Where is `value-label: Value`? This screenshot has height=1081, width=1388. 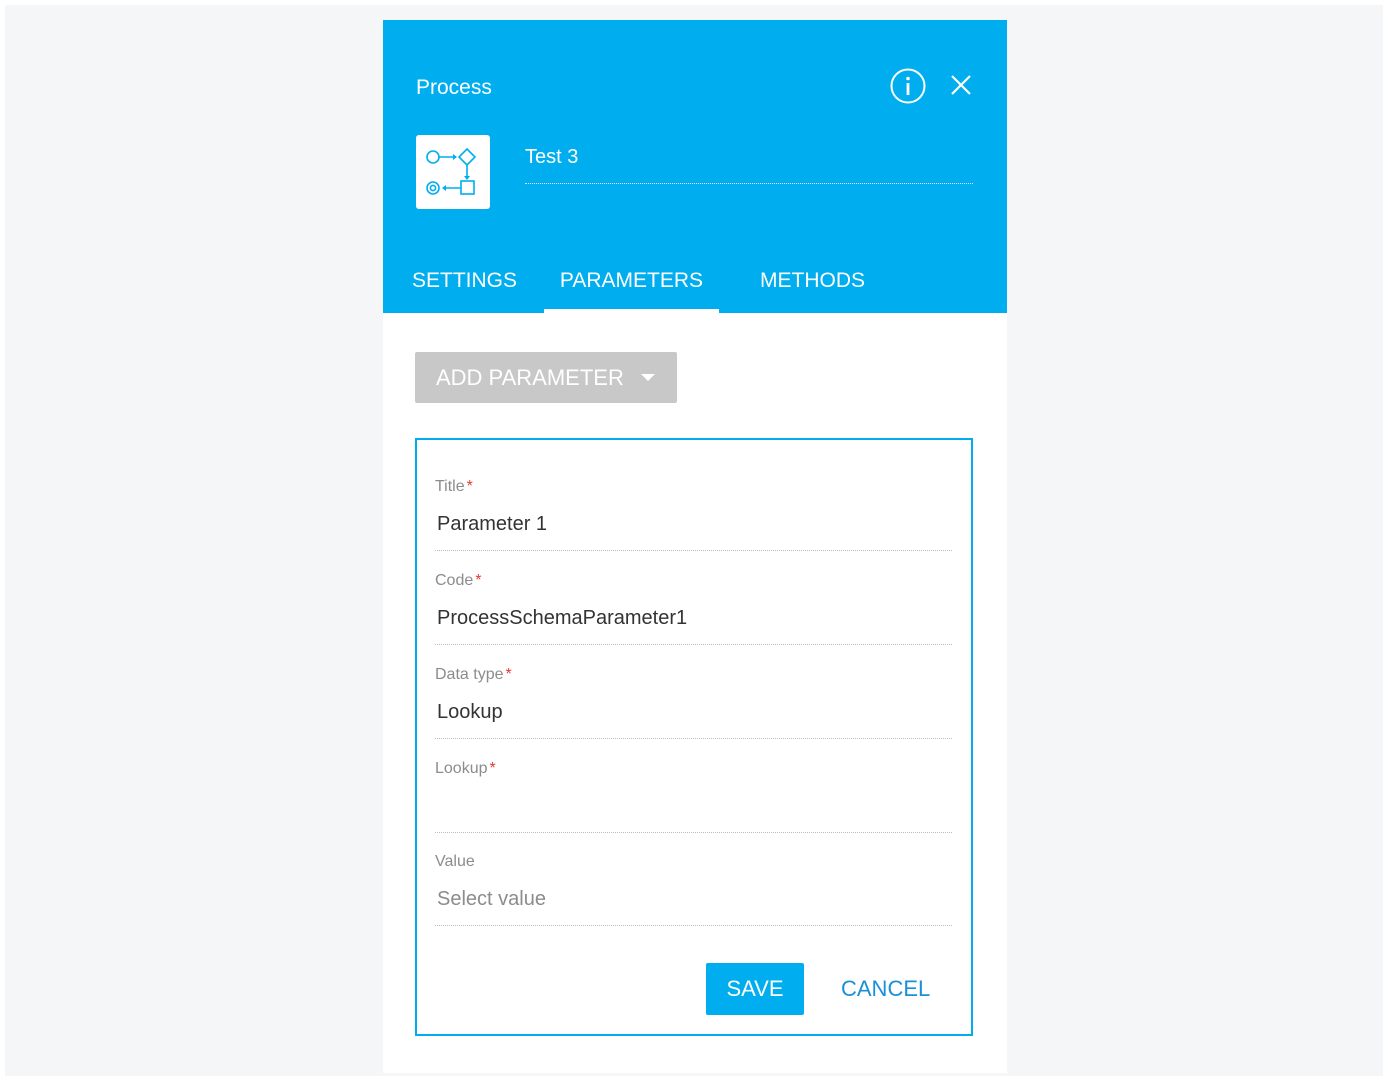
value-label: Value is located at coordinates (455, 862).